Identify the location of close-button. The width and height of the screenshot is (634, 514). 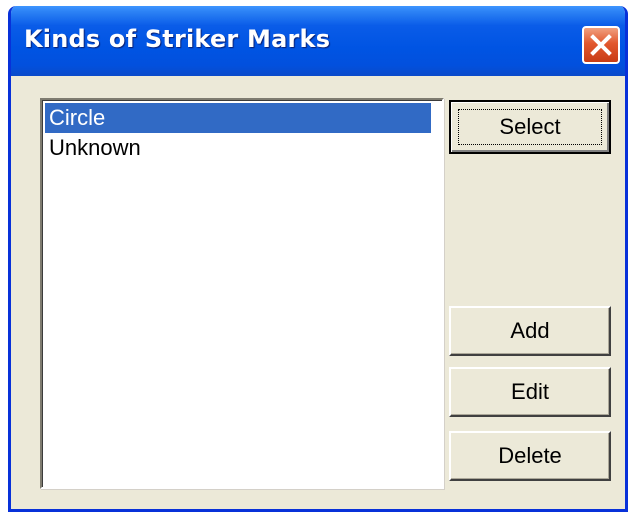
(601, 45).